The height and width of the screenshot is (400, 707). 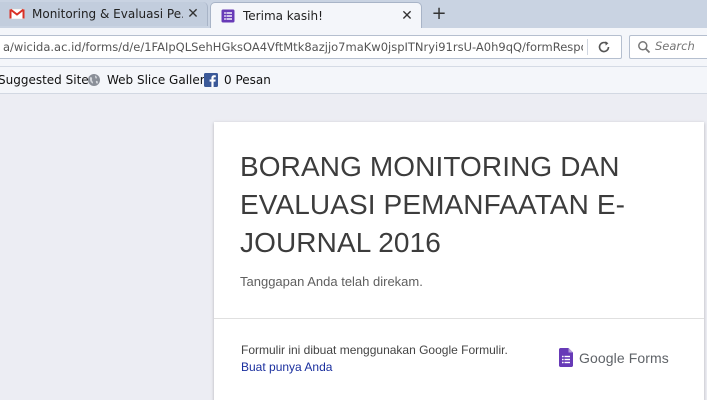 I want to click on bookmark-facebook-pesan: 0 Pesan, so click(x=237, y=80).